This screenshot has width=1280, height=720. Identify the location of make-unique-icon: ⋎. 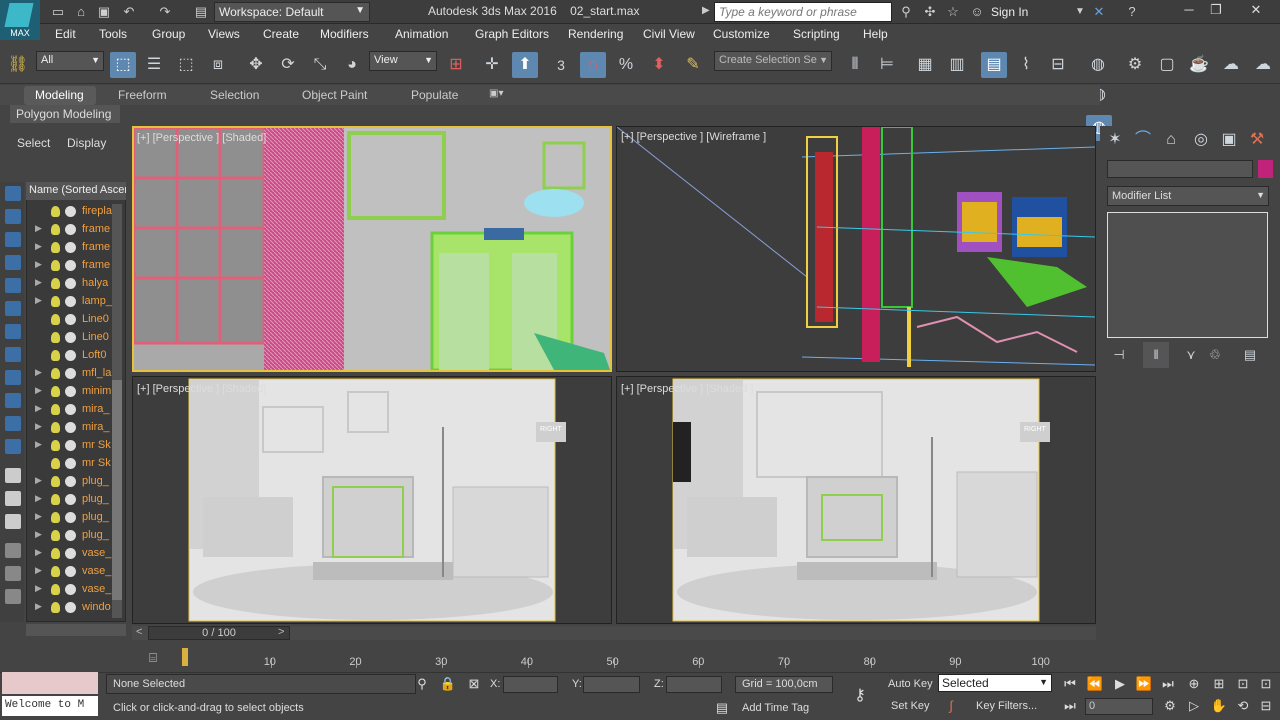
(1191, 355).